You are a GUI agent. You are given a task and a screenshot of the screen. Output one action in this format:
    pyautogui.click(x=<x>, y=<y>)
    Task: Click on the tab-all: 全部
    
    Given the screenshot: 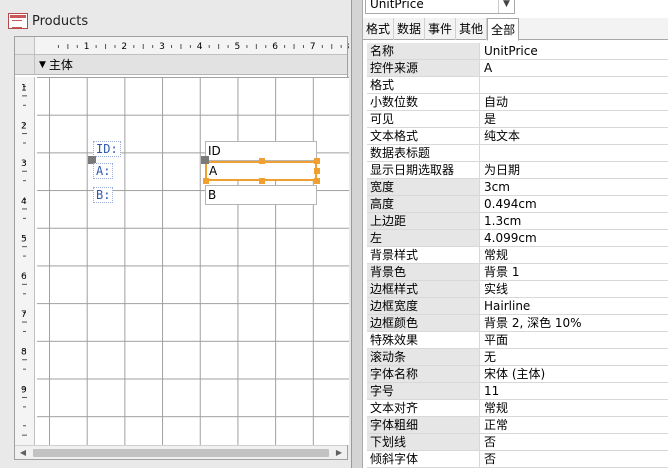 What is the action you would take?
    pyautogui.click(x=503, y=29)
    